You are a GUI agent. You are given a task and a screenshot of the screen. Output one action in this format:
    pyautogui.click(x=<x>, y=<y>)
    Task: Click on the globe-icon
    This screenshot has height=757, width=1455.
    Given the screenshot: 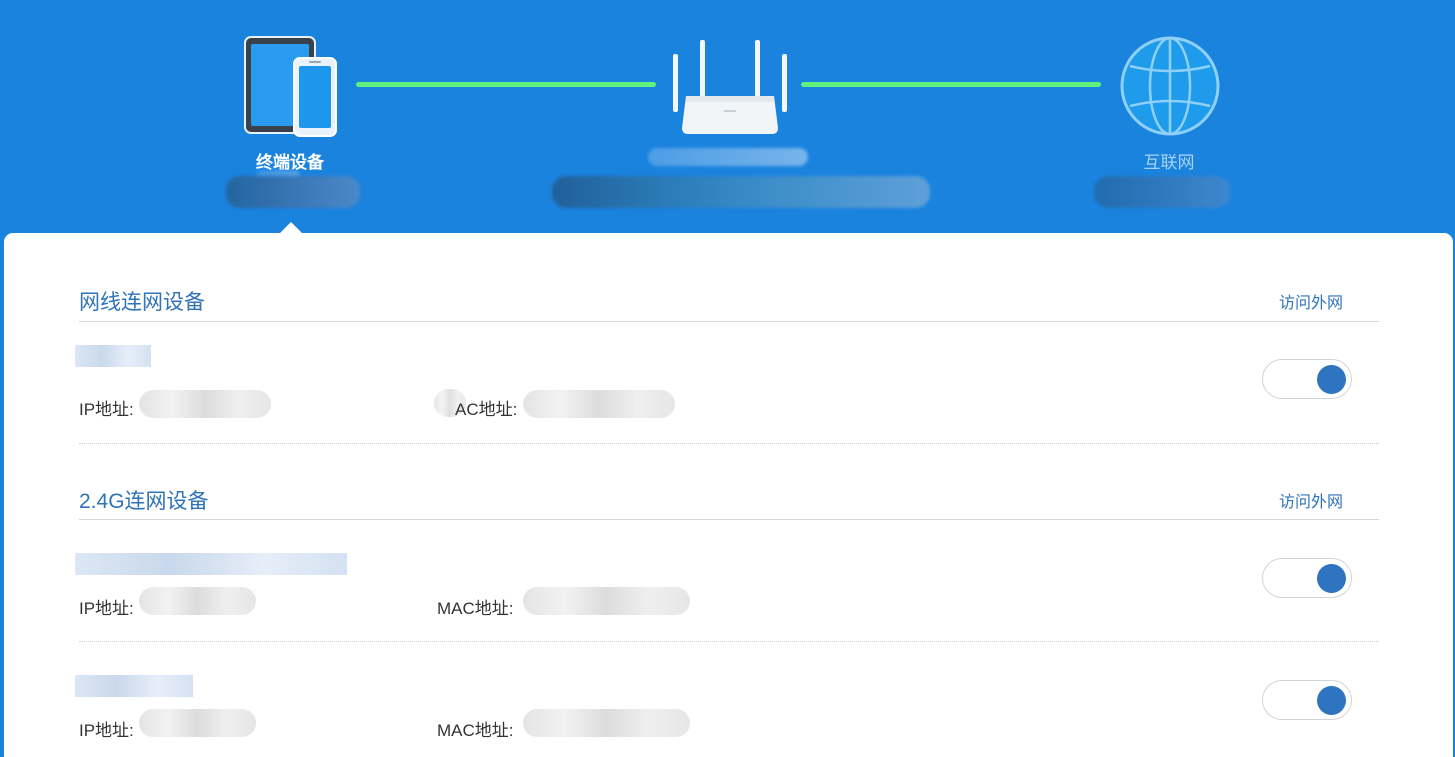 What is the action you would take?
    pyautogui.click(x=1170, y=86)
    